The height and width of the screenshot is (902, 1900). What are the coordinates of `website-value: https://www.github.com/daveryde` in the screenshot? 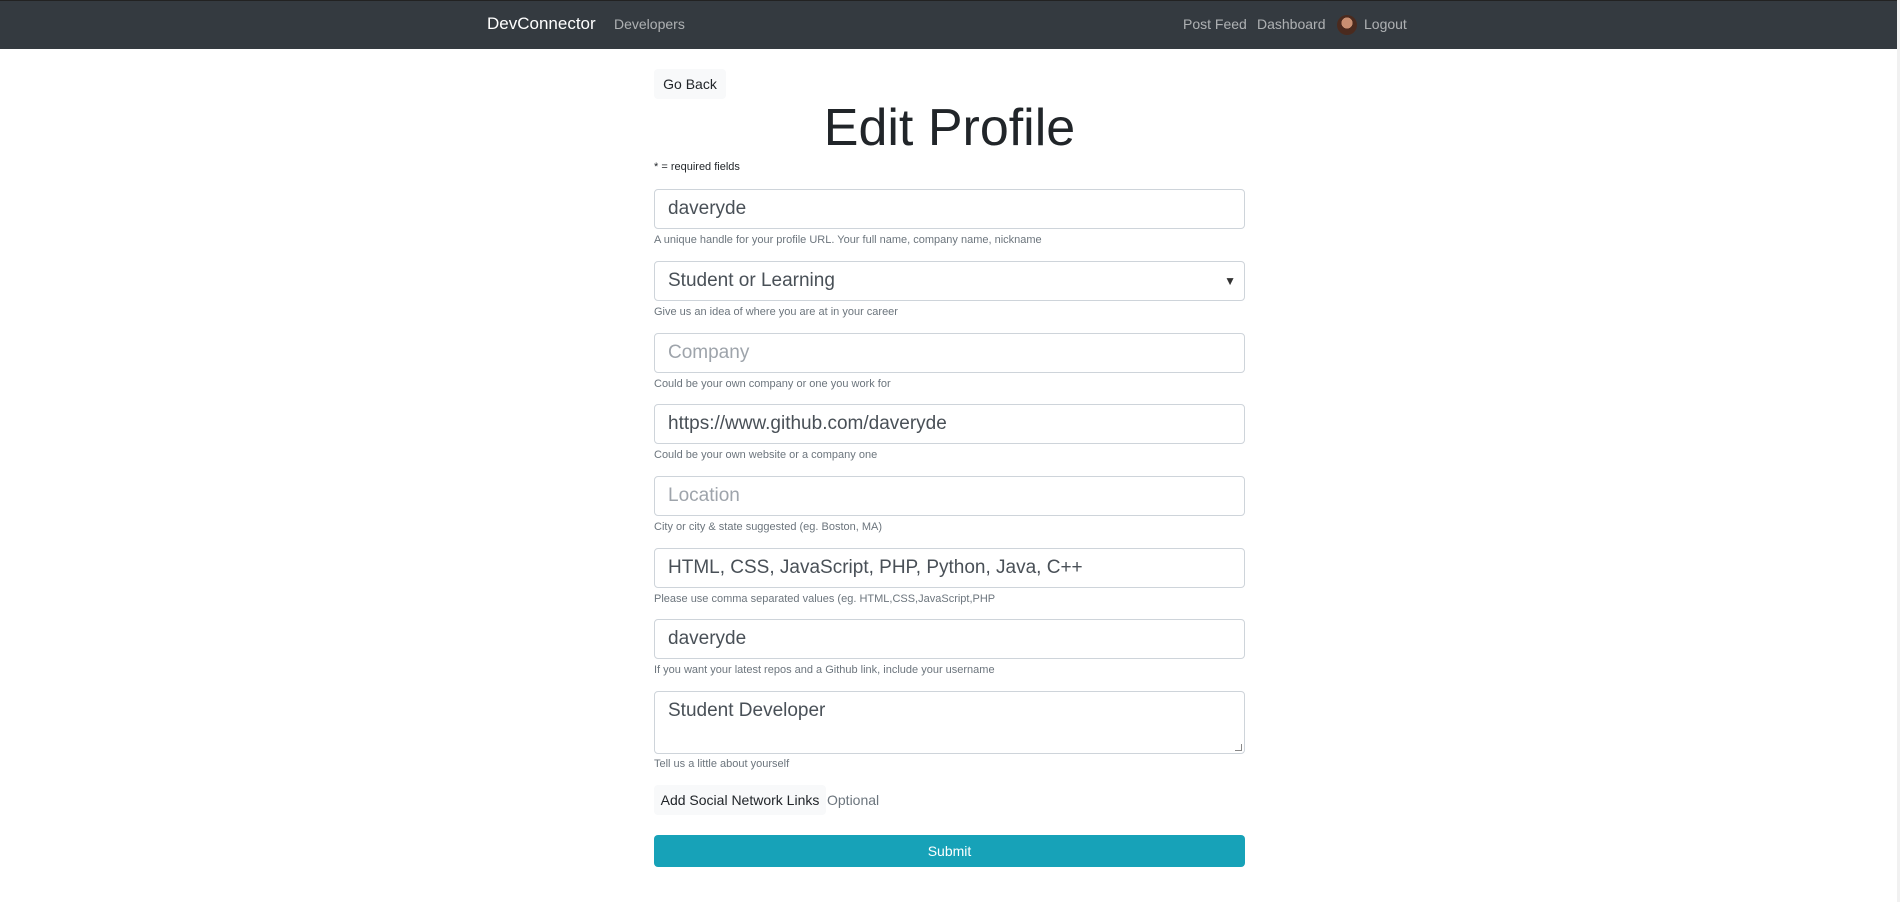 It's located at (807, 423).